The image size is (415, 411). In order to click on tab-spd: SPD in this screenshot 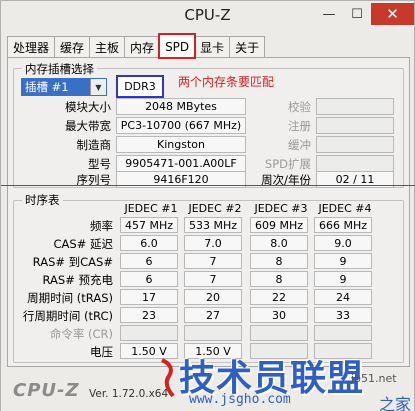, I will do `click(177, 46)`.